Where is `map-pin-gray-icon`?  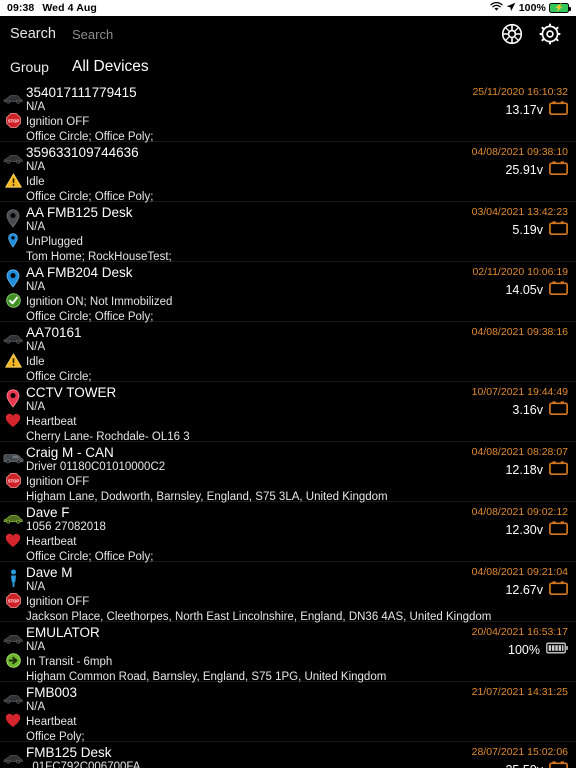 map-pin-gray-icon is located at coordinates (13, 218).